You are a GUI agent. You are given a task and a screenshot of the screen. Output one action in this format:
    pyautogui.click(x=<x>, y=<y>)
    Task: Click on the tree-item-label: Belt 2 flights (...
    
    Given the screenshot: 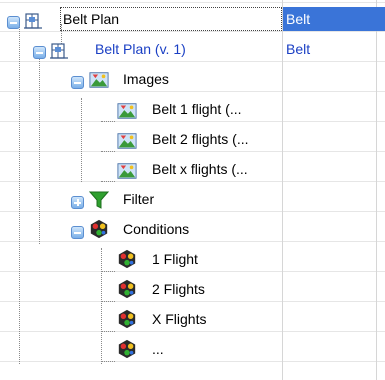 What is the action you would take?
    pyautogui.click(x=200, y=139)
    